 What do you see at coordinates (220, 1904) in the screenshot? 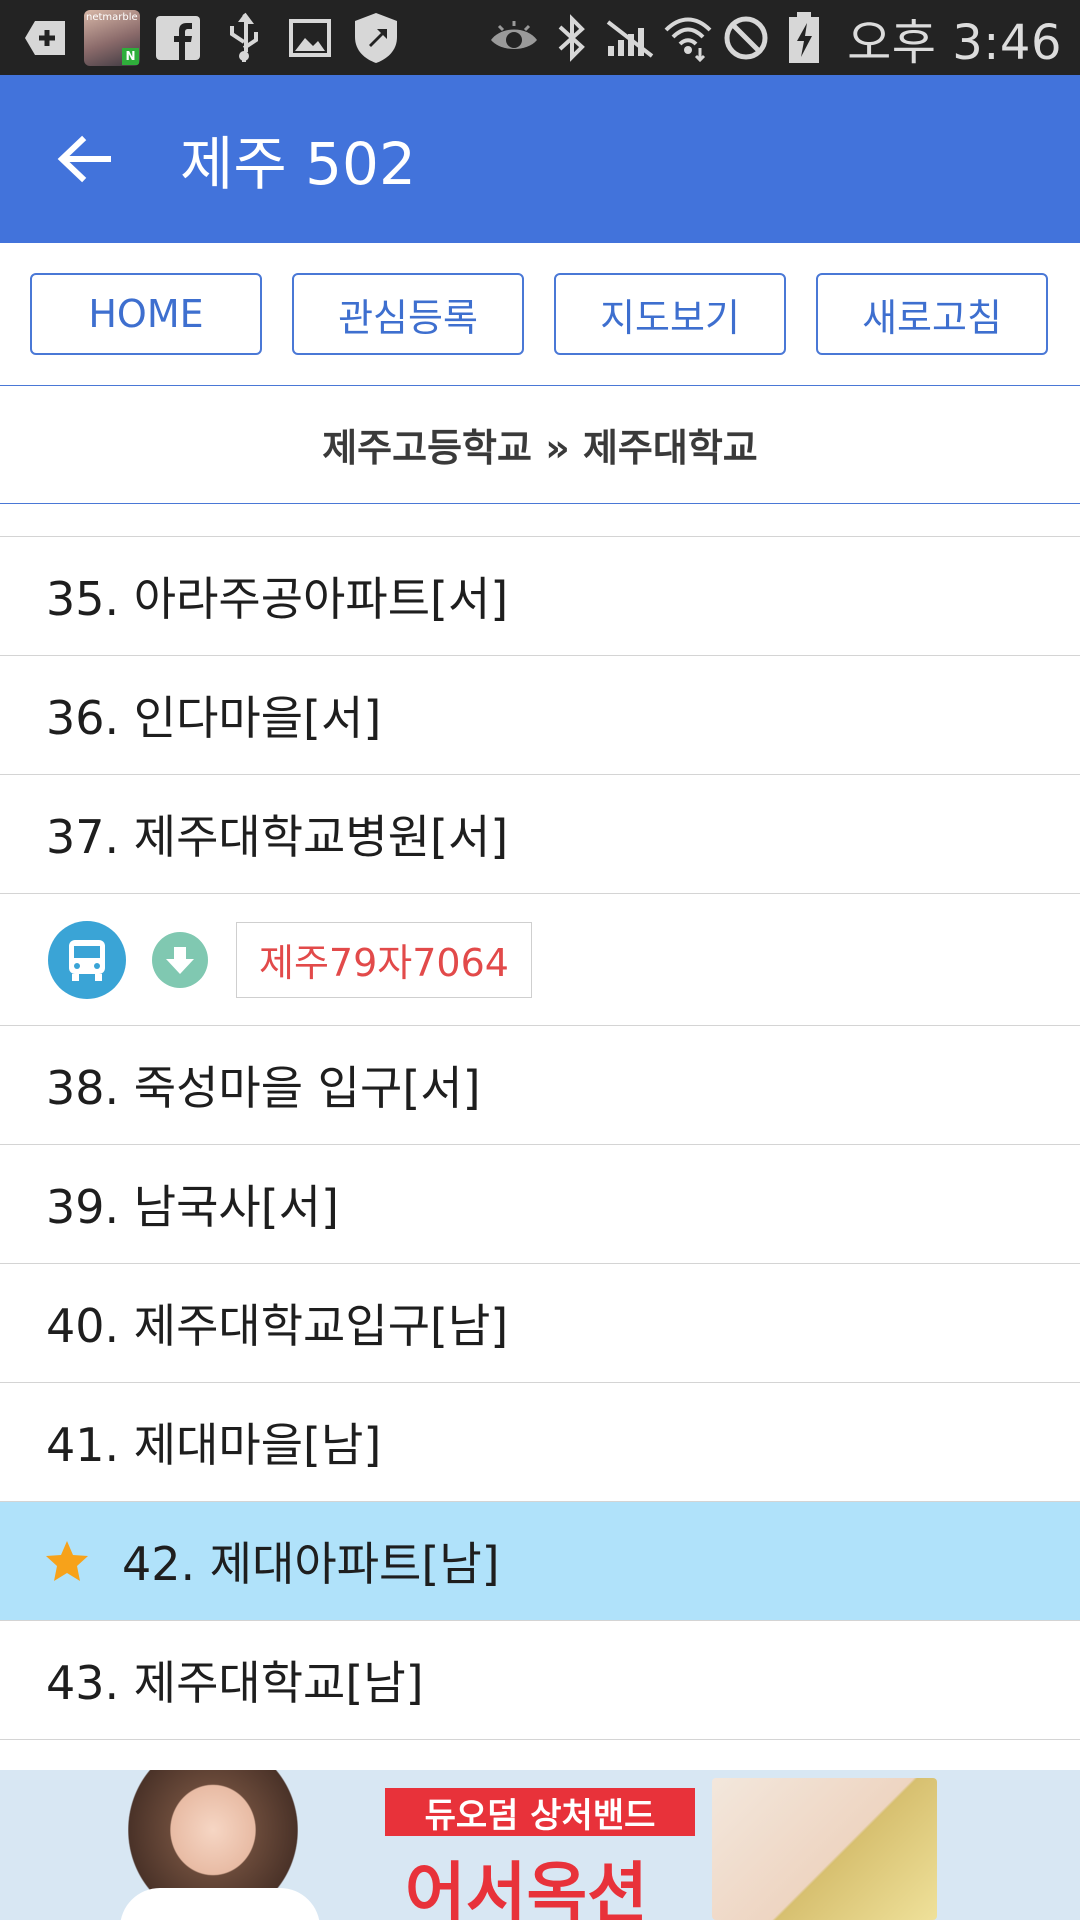
I see `ad-model-body` at bounding box center [220, 1904].